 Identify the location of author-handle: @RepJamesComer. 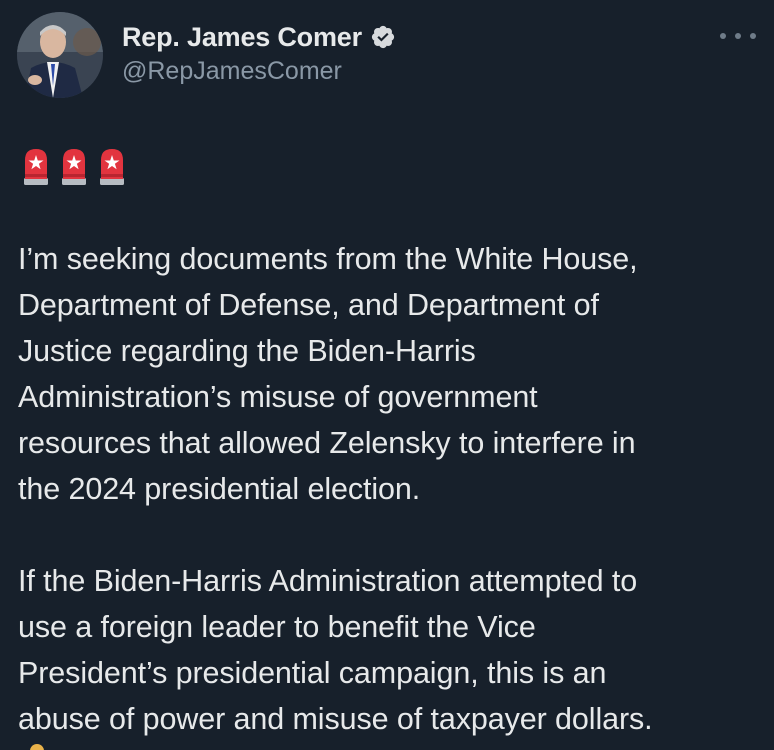
(232, 71).